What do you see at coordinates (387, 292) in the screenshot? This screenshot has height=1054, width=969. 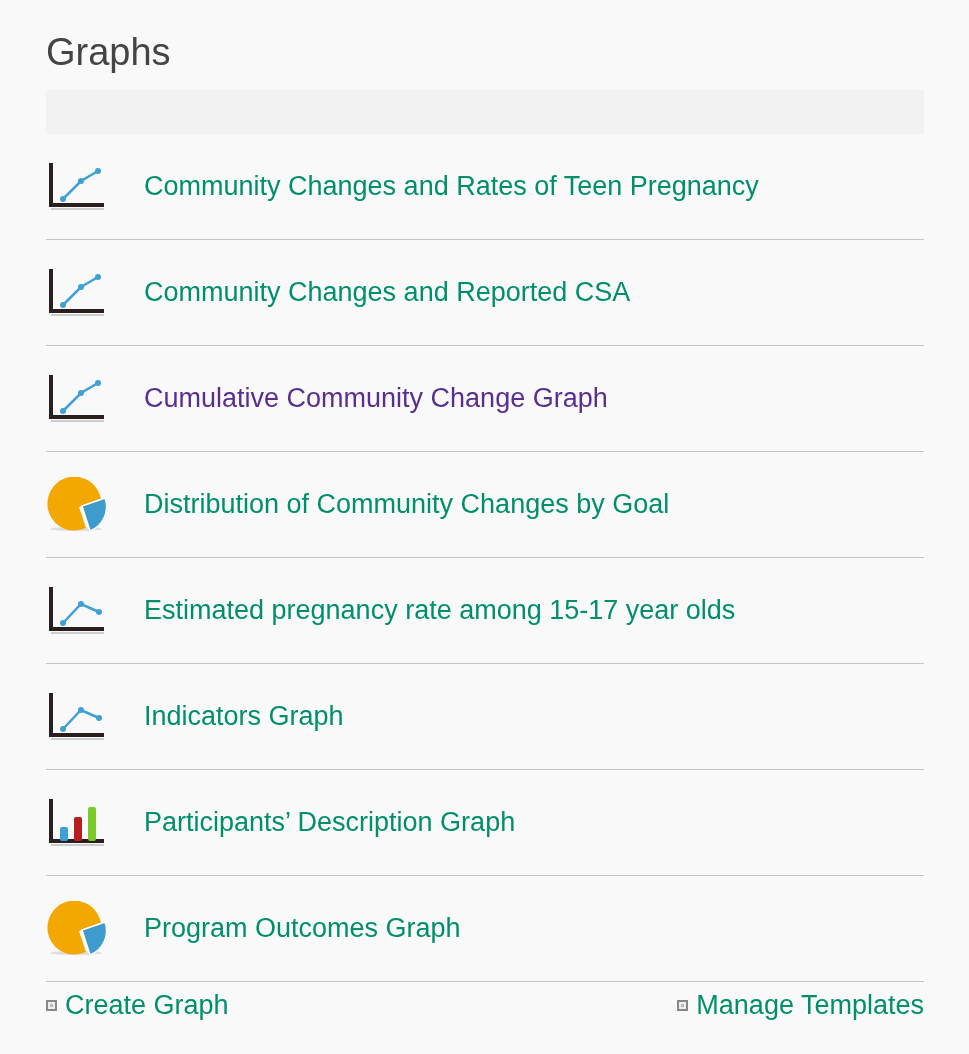 I see `graph-link: Community Changes and Reported CSA` at bounding box center [387, 292].